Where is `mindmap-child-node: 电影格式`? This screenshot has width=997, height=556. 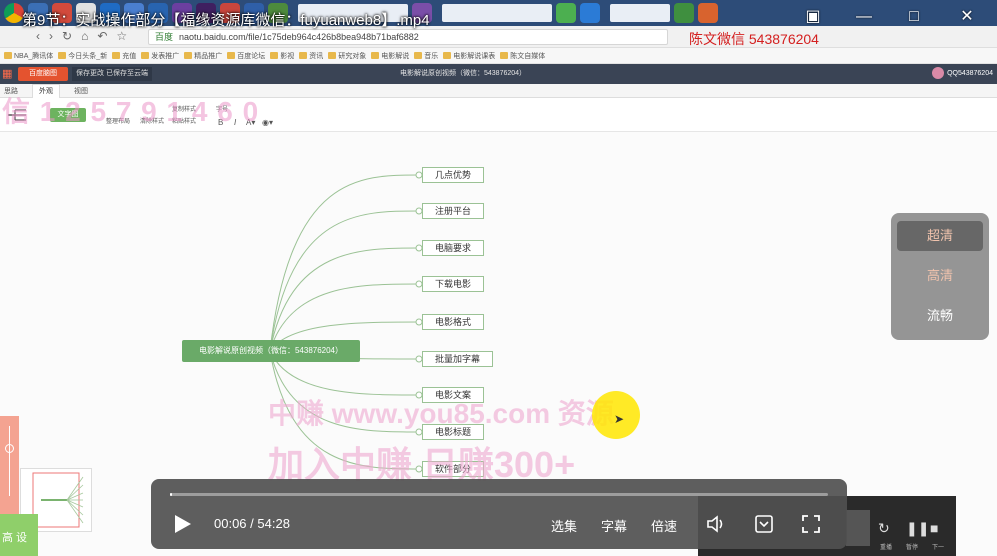 mindmap-child-node: 电影格式 is located at coordinates (453, 322).